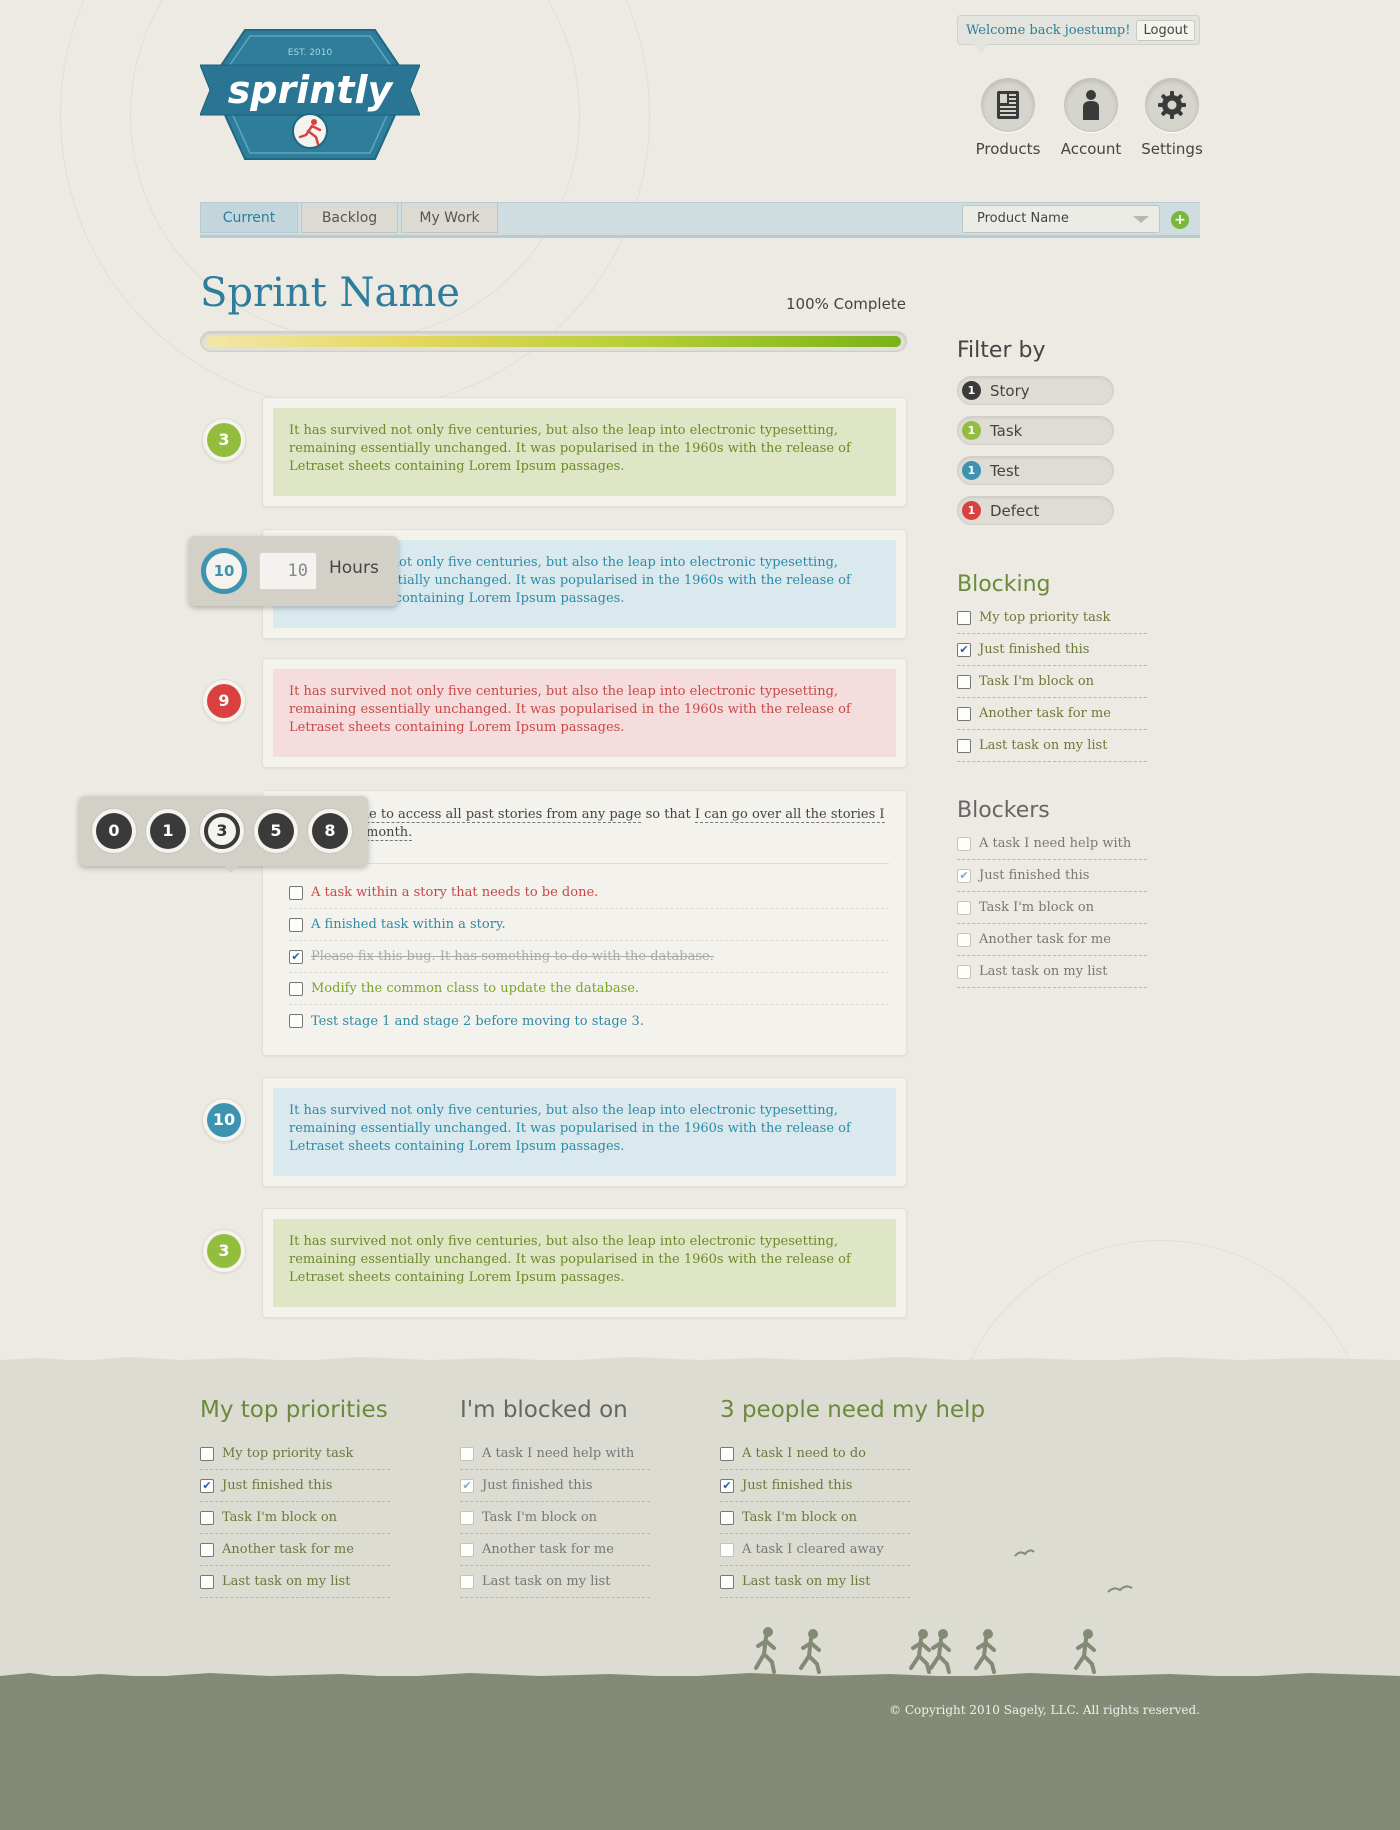 This screenshot has height=1830, width=1400. What do you see at coordinates (1035, 470) in the screenshot?
I see `filter-test: 1 Test` at bounding box center [1035, 470].